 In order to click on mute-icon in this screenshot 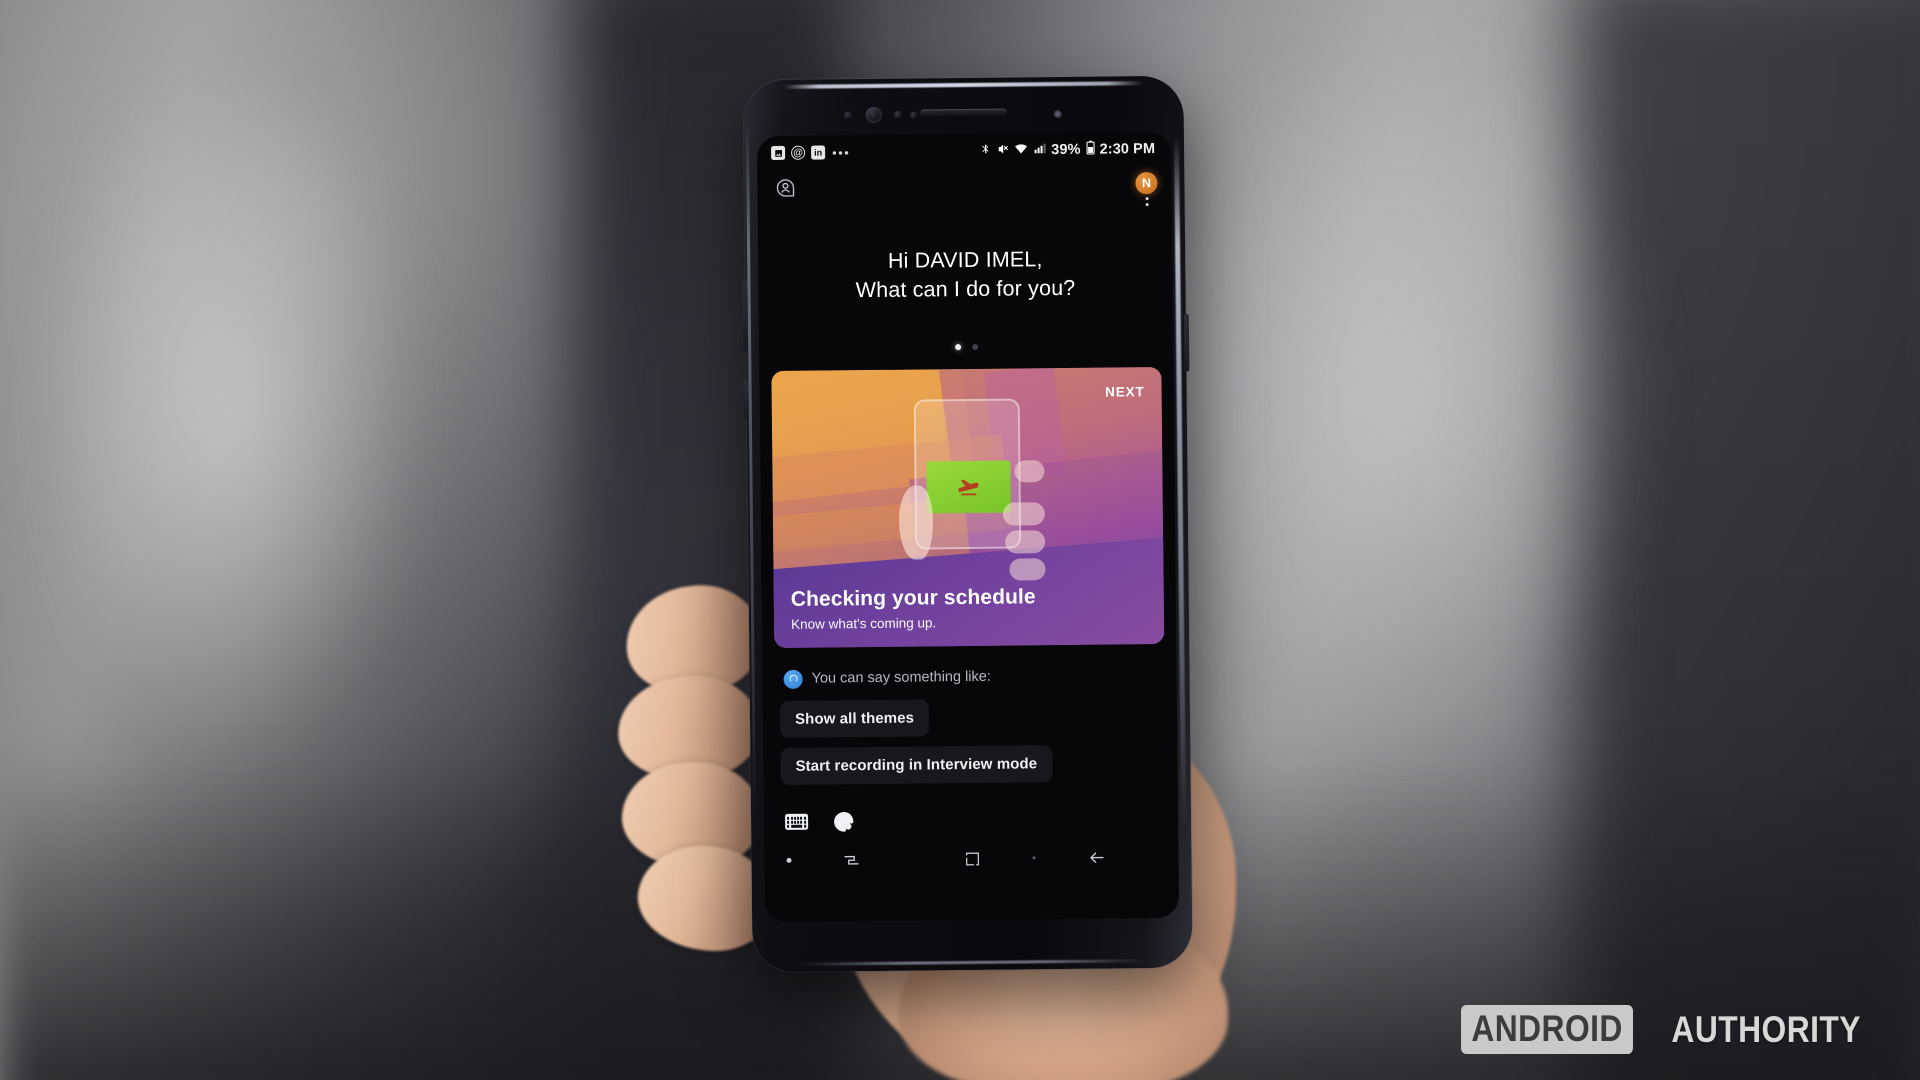, I will do `click(1002, 150)`.